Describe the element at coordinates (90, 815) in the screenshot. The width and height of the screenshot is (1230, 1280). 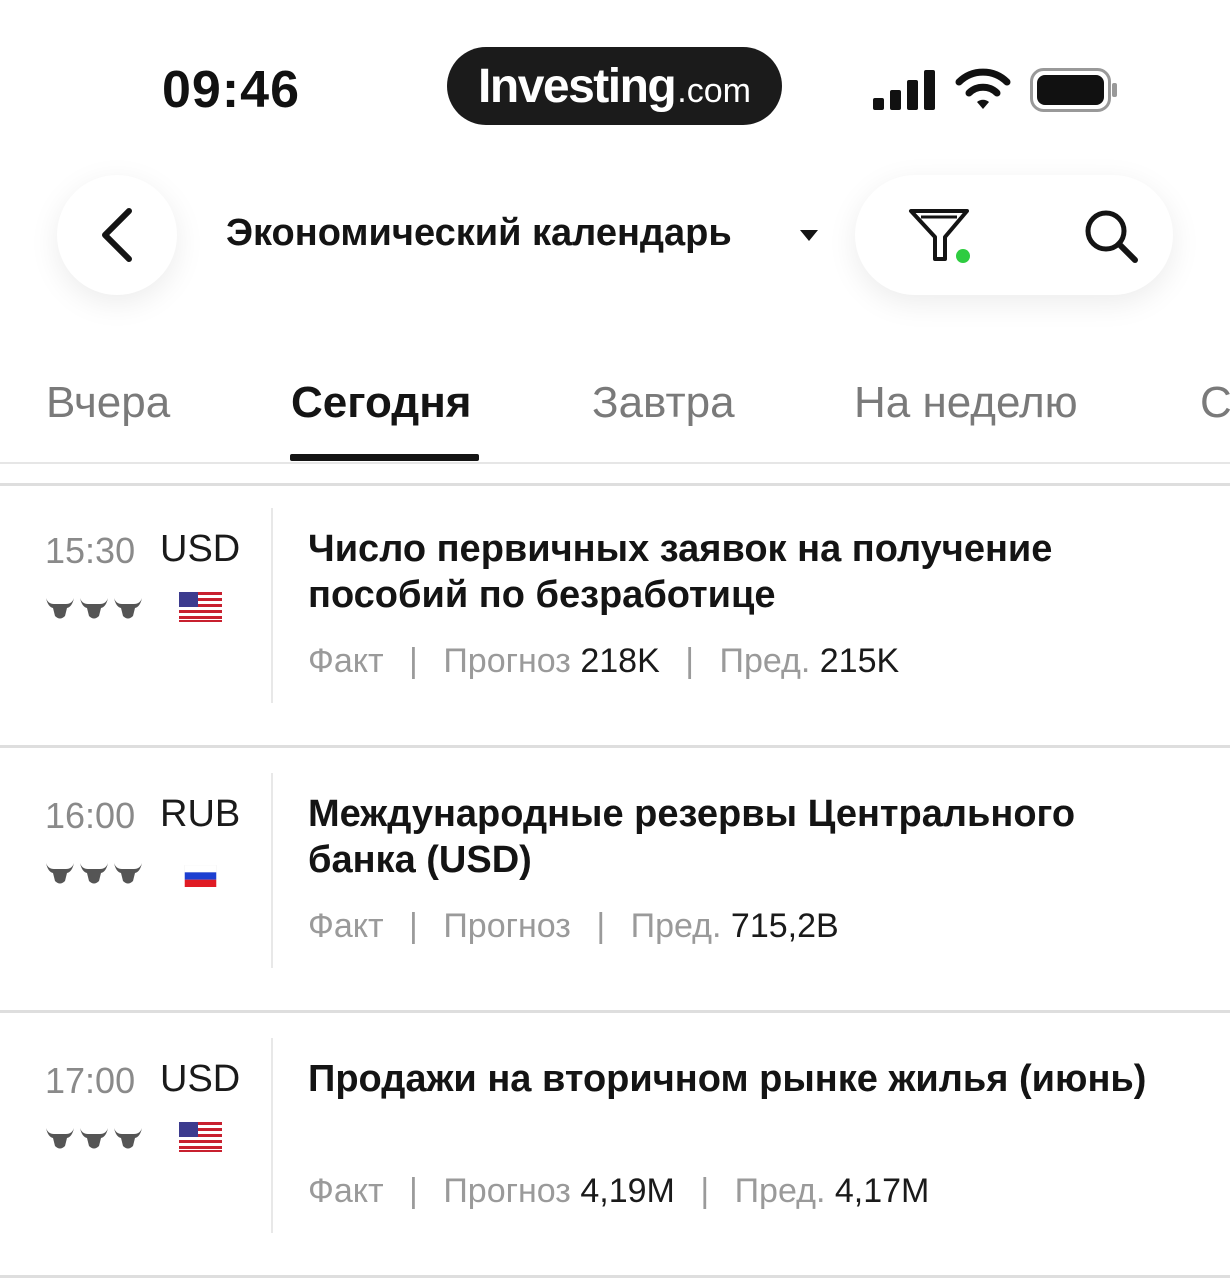
I see `event-time: 16:00` at that location.